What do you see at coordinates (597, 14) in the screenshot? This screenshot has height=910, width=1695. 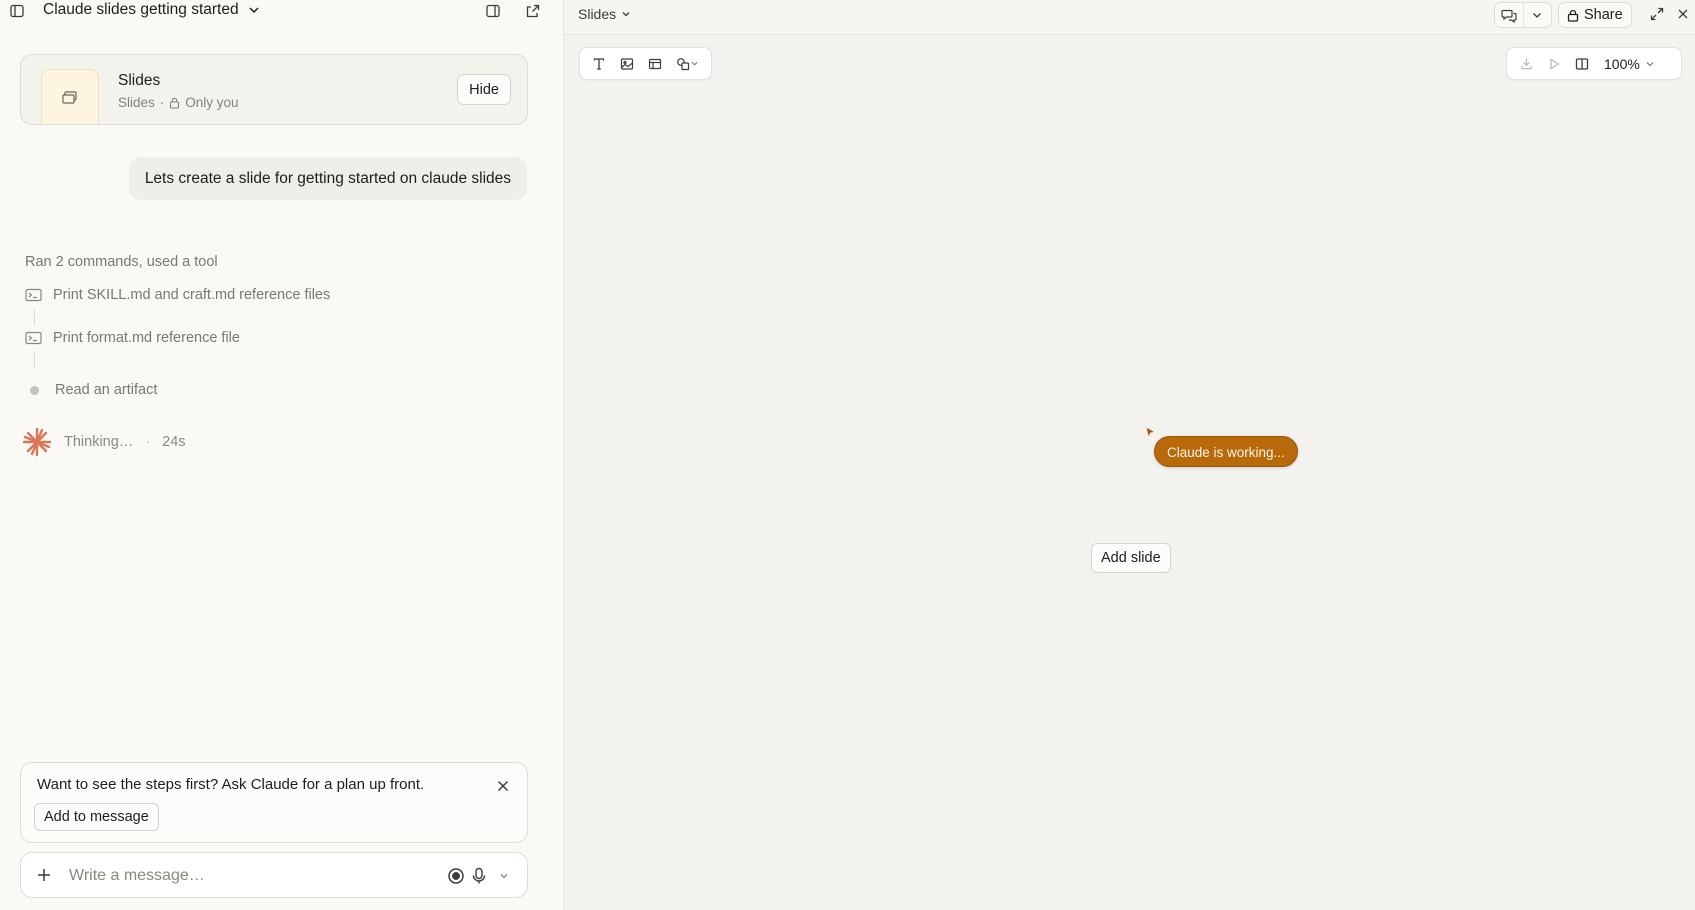 I see `artifact-pane-title-text: Slides` at bounding box center [597, 14].